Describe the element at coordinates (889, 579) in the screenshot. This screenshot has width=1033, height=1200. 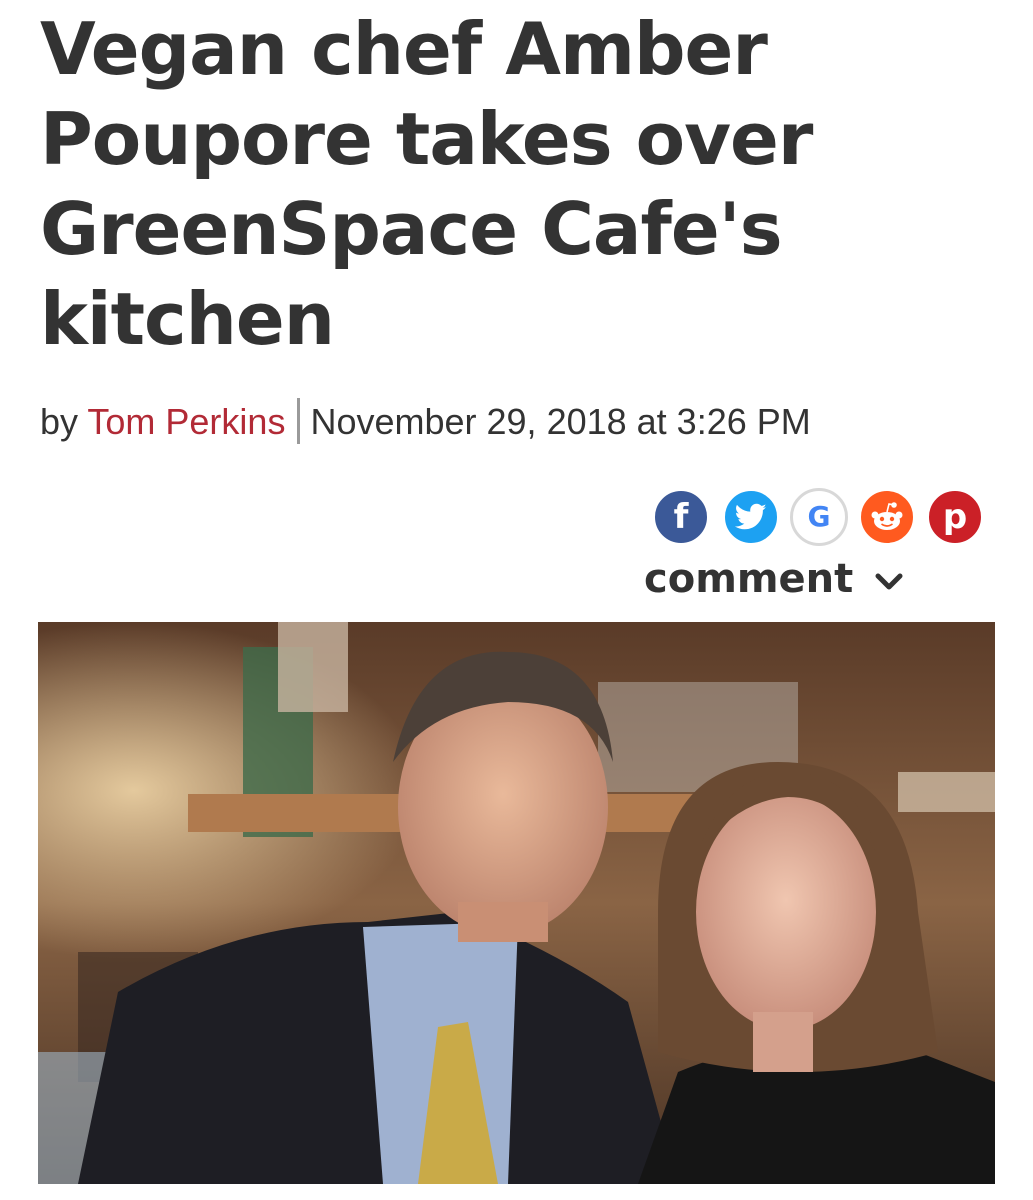
I see `chevron-down-icon` at that location.